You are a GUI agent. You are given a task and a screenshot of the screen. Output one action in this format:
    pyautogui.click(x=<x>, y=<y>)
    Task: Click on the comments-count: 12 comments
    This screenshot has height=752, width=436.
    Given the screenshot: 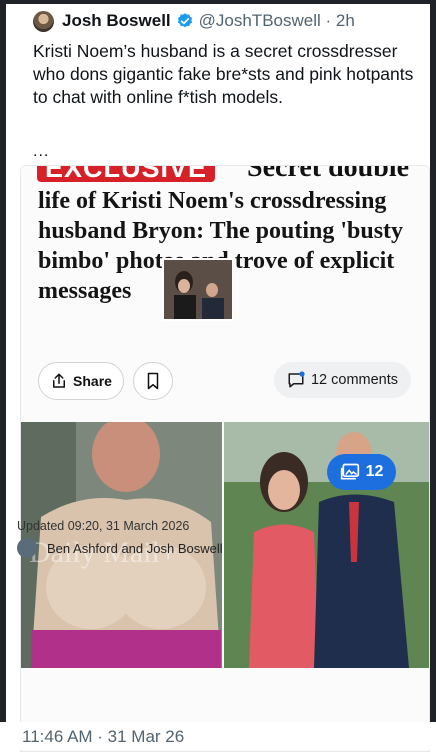 What is the action you would take?
    pyautogui.click(x=354, y=380)
    